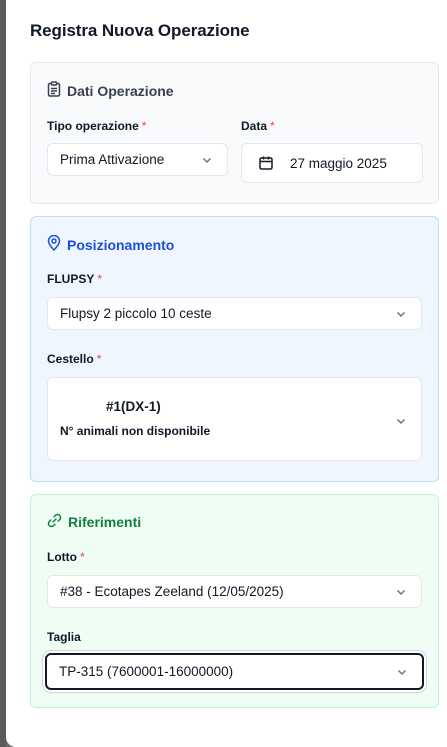 The height and width of the screenshot is (747, 447). I want to click on clipboard-icon, so click(57, 90).